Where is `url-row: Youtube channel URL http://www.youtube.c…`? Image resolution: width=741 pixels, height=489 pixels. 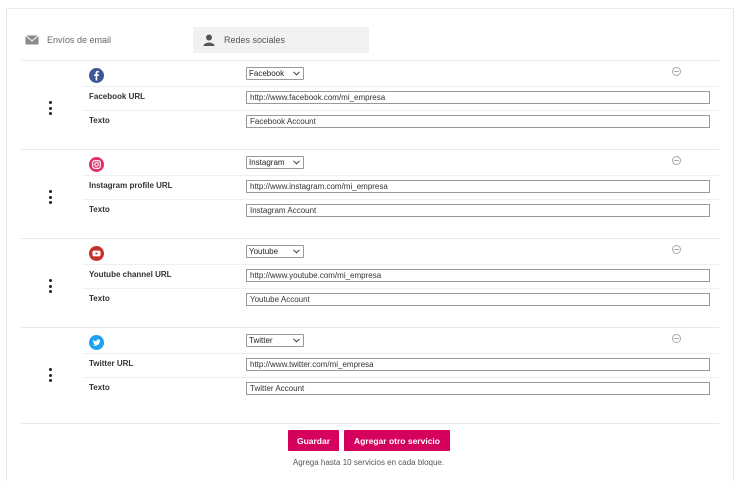
url-row: Youtube channel URL http://www.youtube.c… is located at coordinates (401, 276).